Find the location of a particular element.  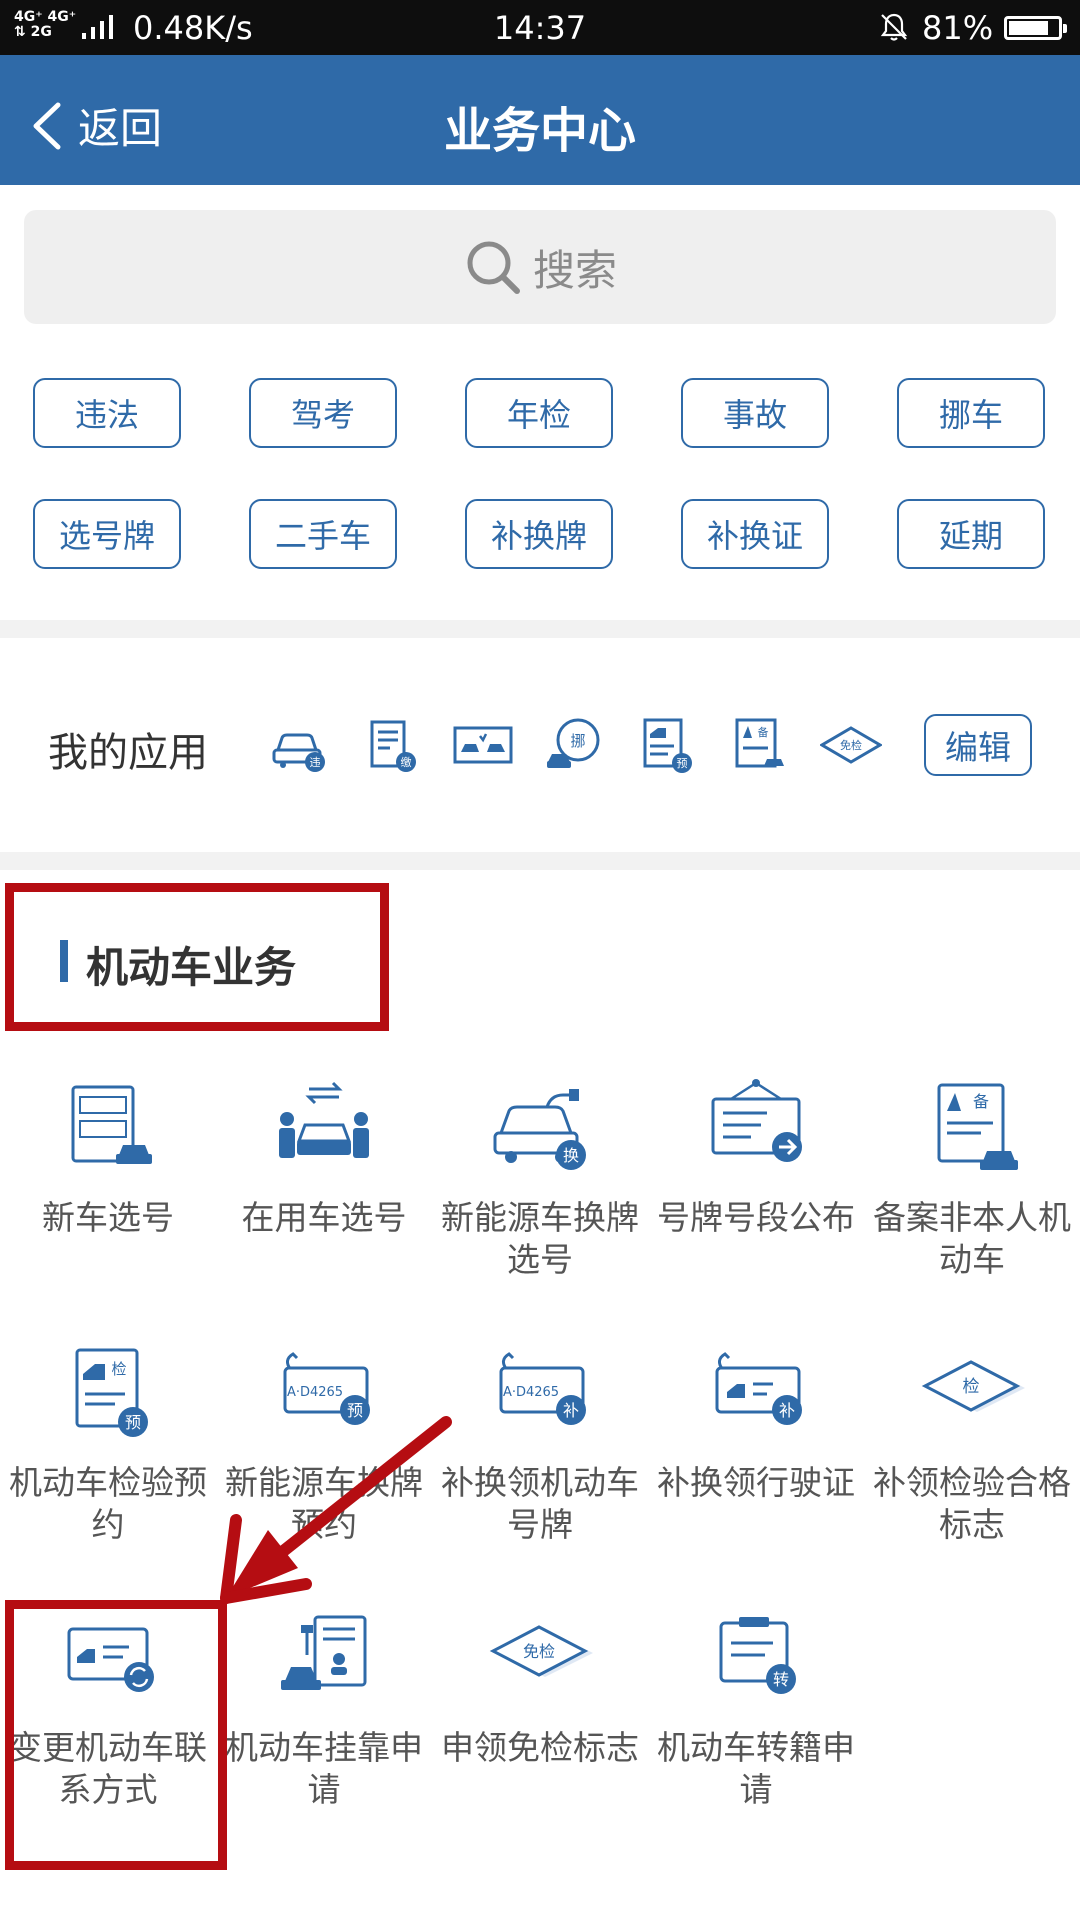

app-header: 返回 业务中心 is located at coordinates (540, 120).